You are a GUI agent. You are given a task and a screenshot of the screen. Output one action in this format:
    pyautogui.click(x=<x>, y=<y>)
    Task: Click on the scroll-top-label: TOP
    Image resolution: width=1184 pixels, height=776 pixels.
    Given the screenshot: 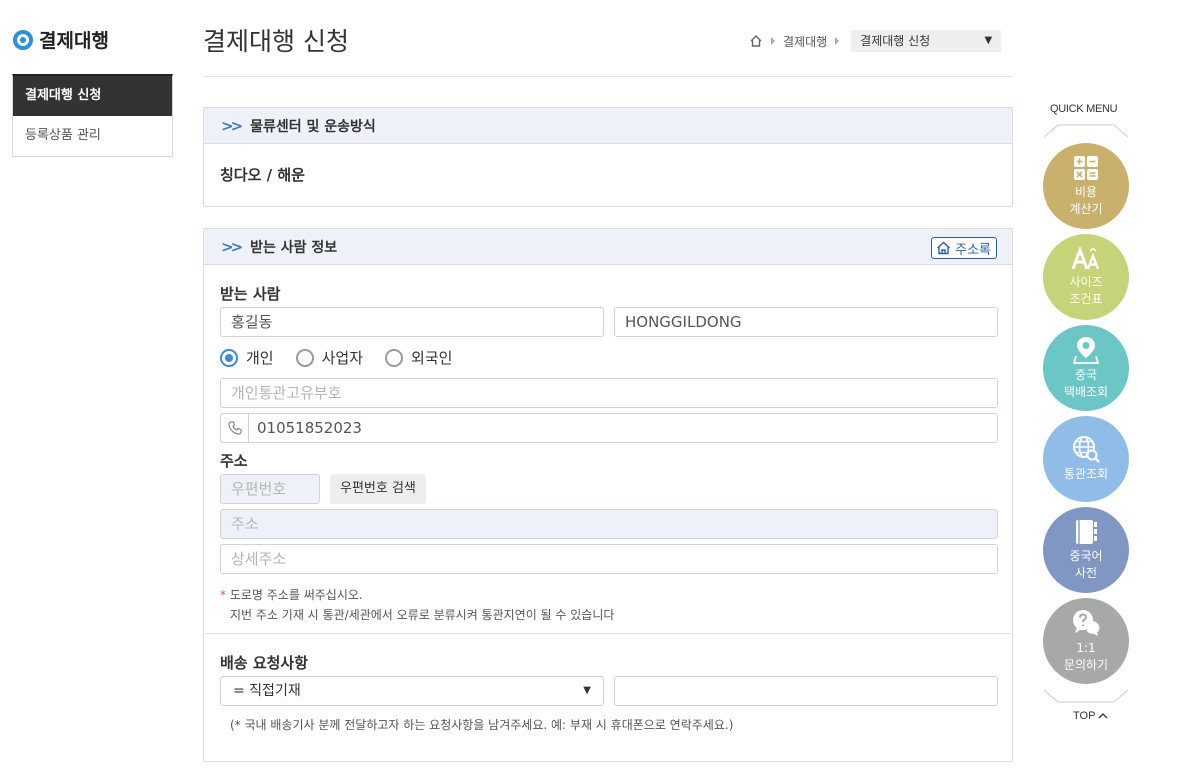 What is the action you would take?
    pyautogui.click(x=1084, y=716)
    